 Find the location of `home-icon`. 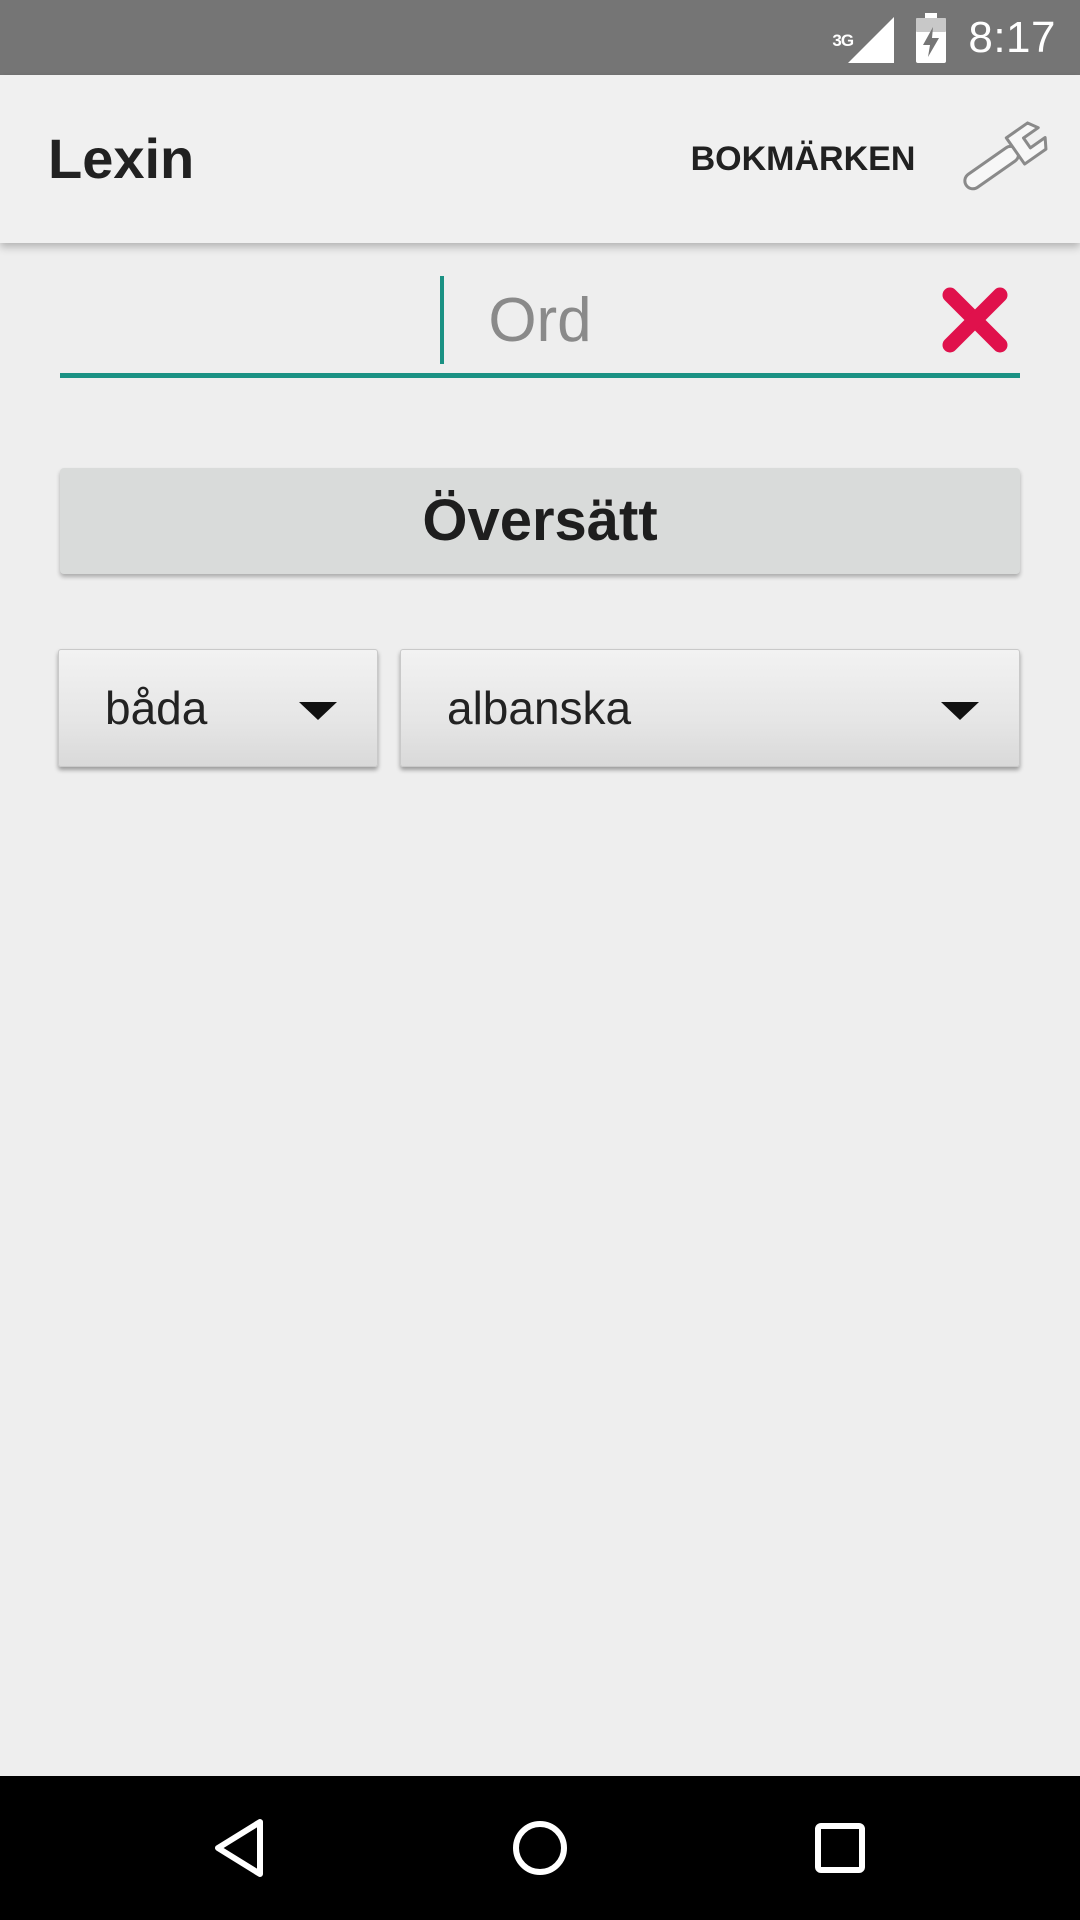

home-icon is located at coordinates (540, 1848).